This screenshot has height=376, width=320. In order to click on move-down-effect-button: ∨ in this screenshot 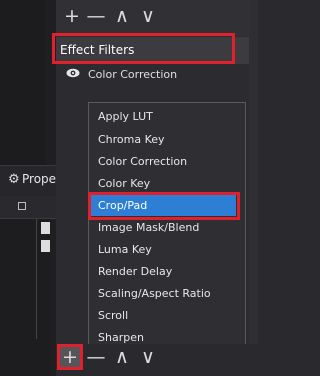, I will do `click(148, 357)`.